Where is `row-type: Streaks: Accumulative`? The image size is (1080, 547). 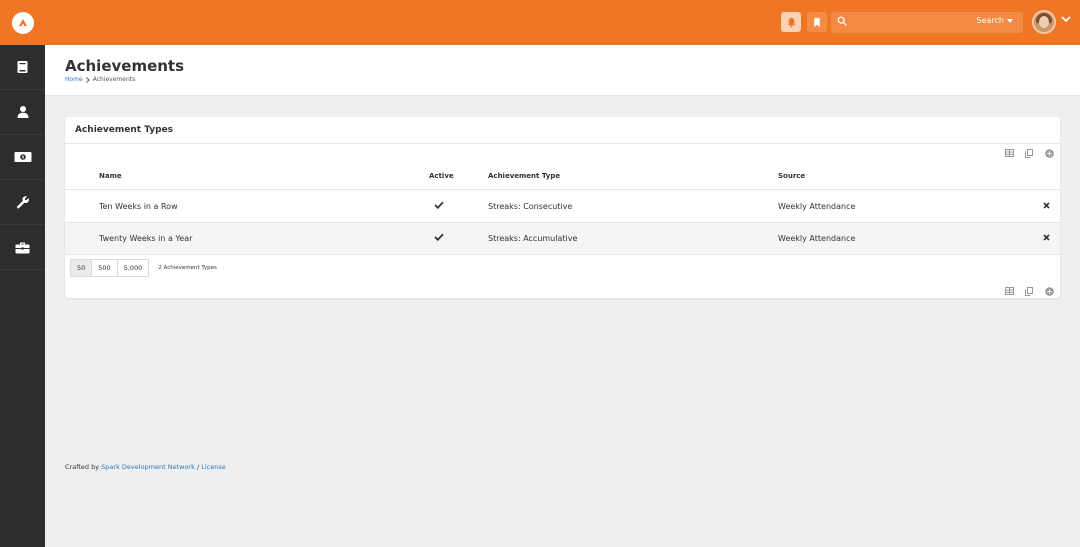
row-type: Streaks: Accumulative is located at coordinates (533, 238).